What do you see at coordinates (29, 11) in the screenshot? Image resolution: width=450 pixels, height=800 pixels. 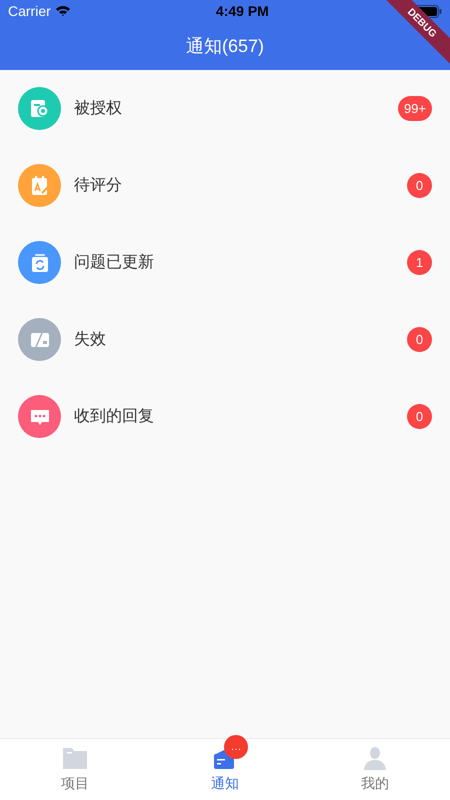 I see `carrier-label: Carrier` at bounding box center [29, 11].